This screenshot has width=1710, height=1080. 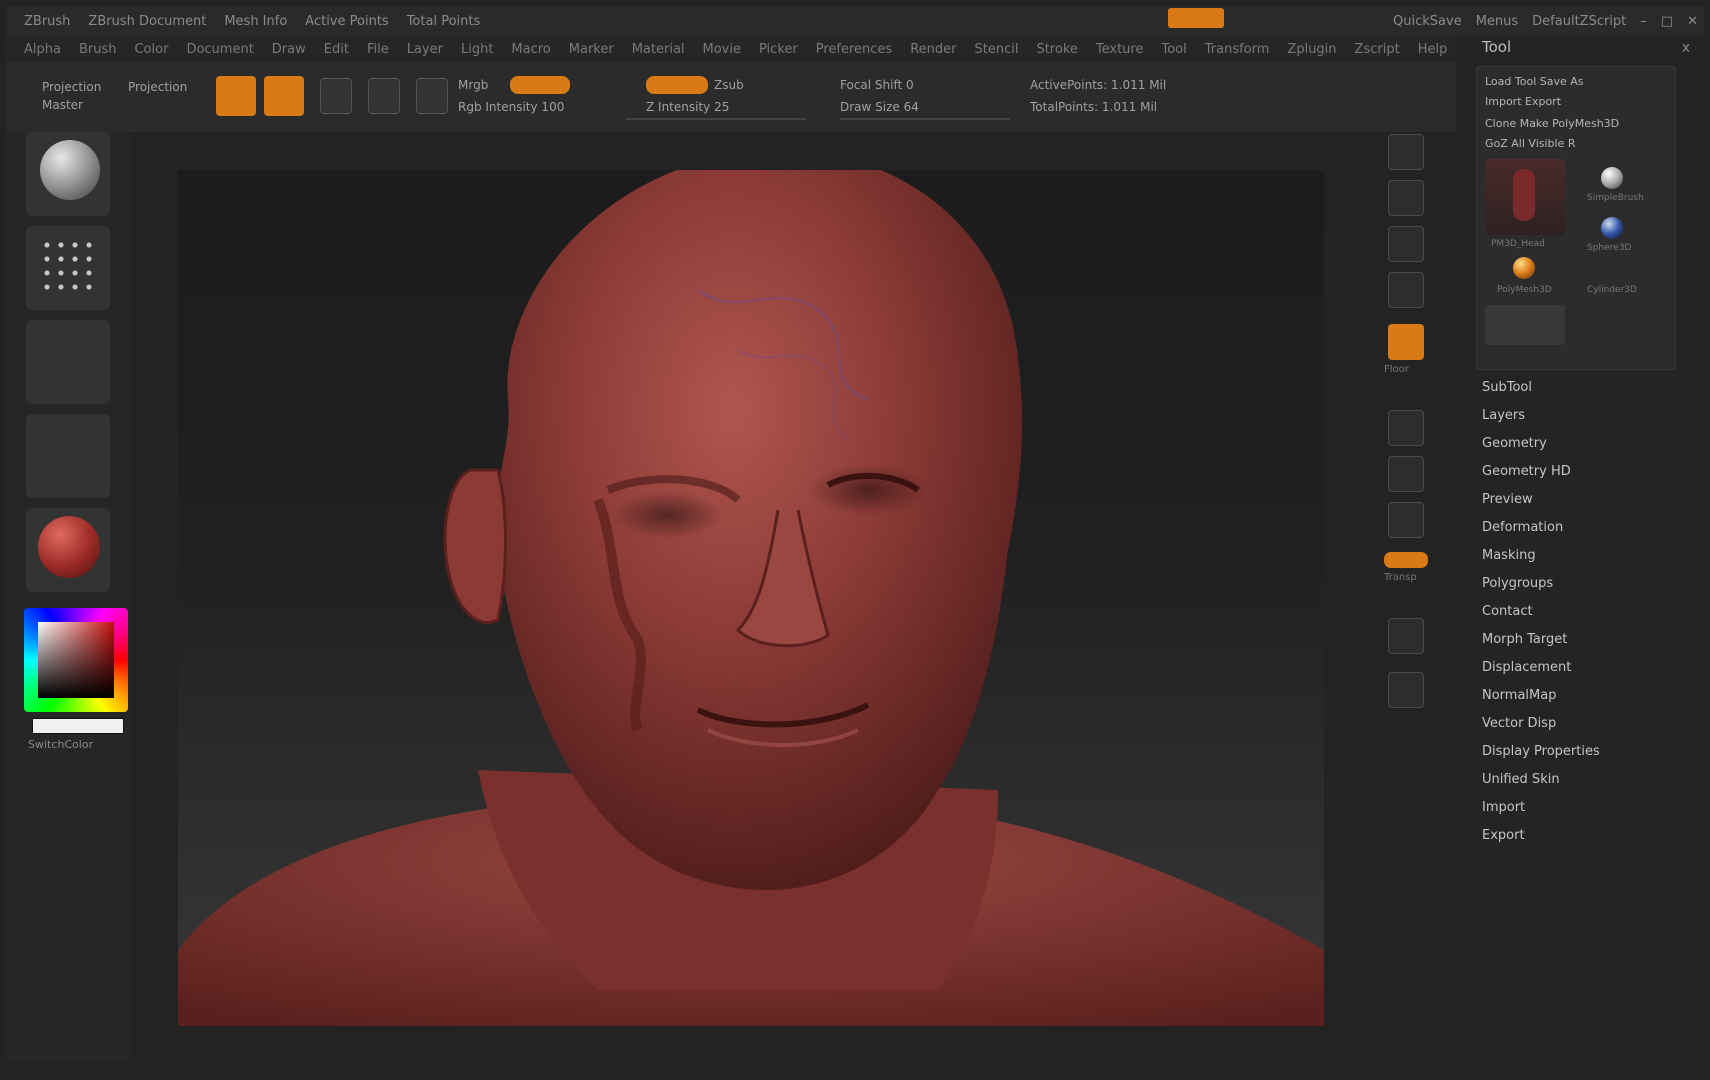 What do you see at coordinates (1509, 555) in the screenshot?
I see `masking-menu: Masking` at bounding box center [1509, 555].